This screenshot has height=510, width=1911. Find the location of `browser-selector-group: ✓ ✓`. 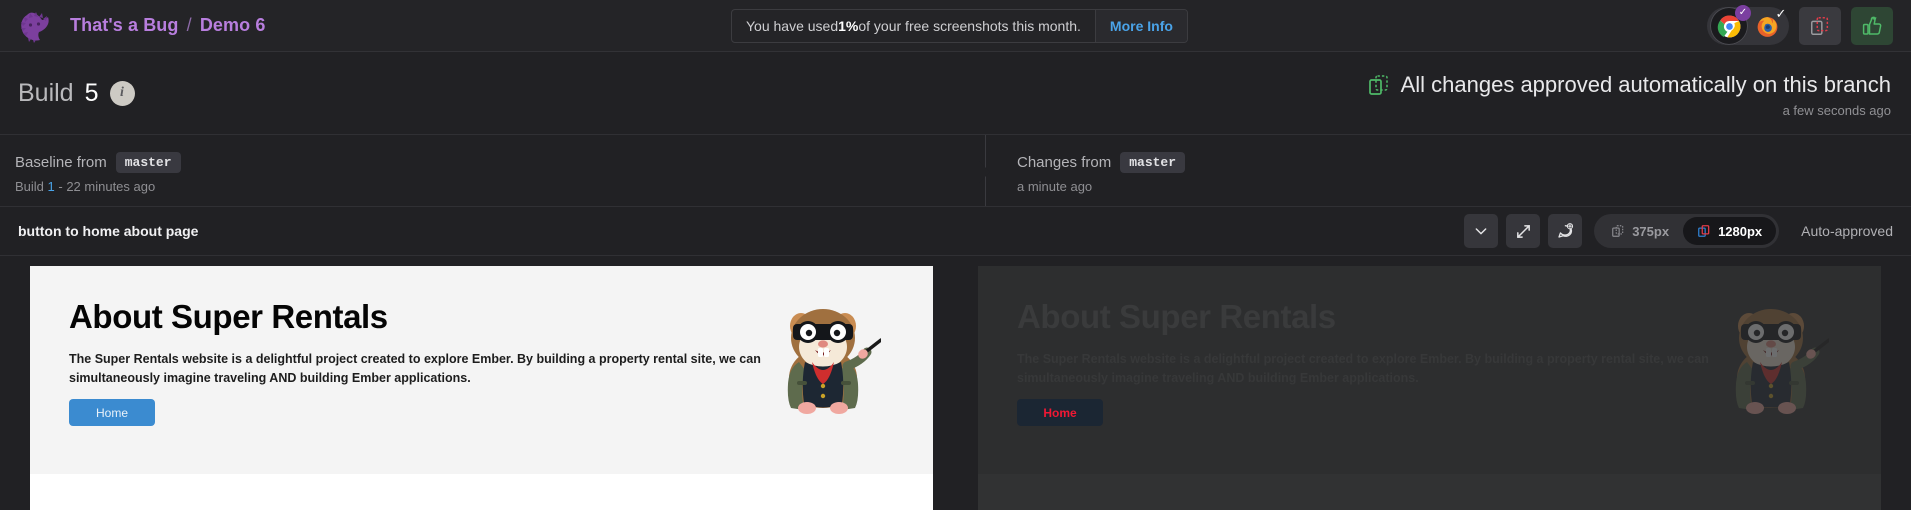

browser-selector-group: ✓ ✓ is located at coordinates (1800, 25).